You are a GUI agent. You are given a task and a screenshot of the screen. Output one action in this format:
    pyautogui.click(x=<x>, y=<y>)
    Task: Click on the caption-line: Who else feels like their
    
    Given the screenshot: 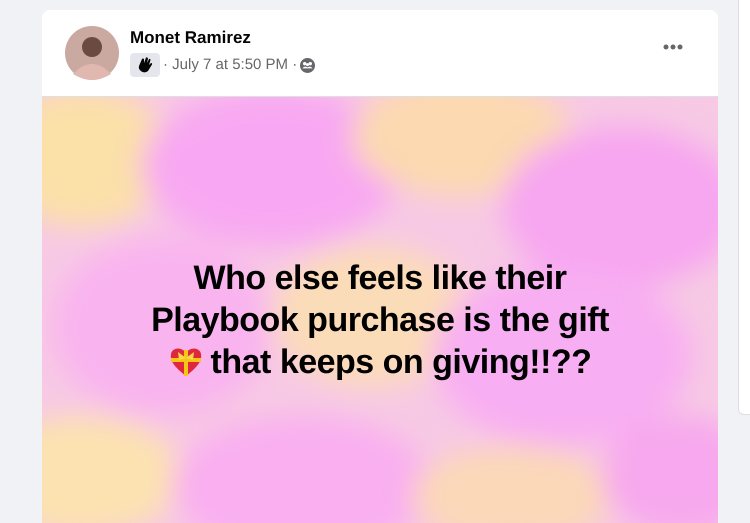 What is the action you would take?
    pyautogui.click(x=380, y=278)
    